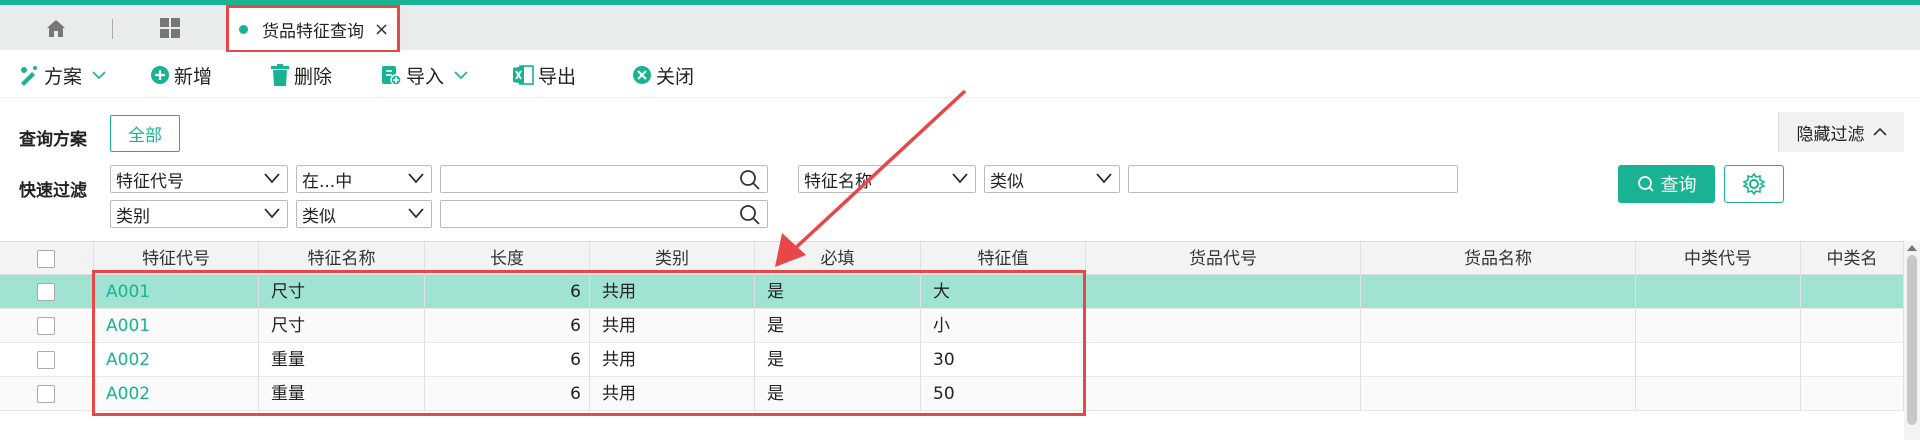 The image size is (1920, 440). Describe the element at coordinates (170, 28) in the screenshot. I see `grid-icon` at that location.